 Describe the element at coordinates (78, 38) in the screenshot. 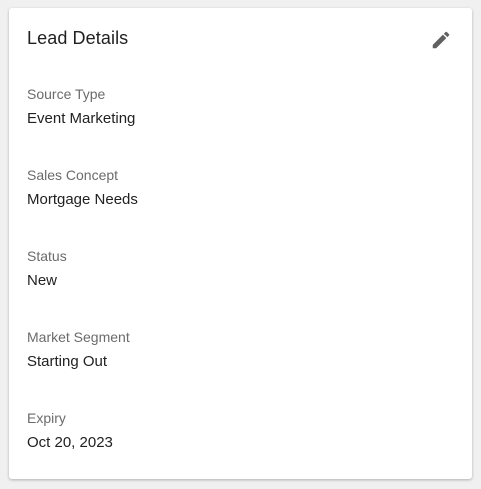

I see `card-title: Lead Details` at that location.